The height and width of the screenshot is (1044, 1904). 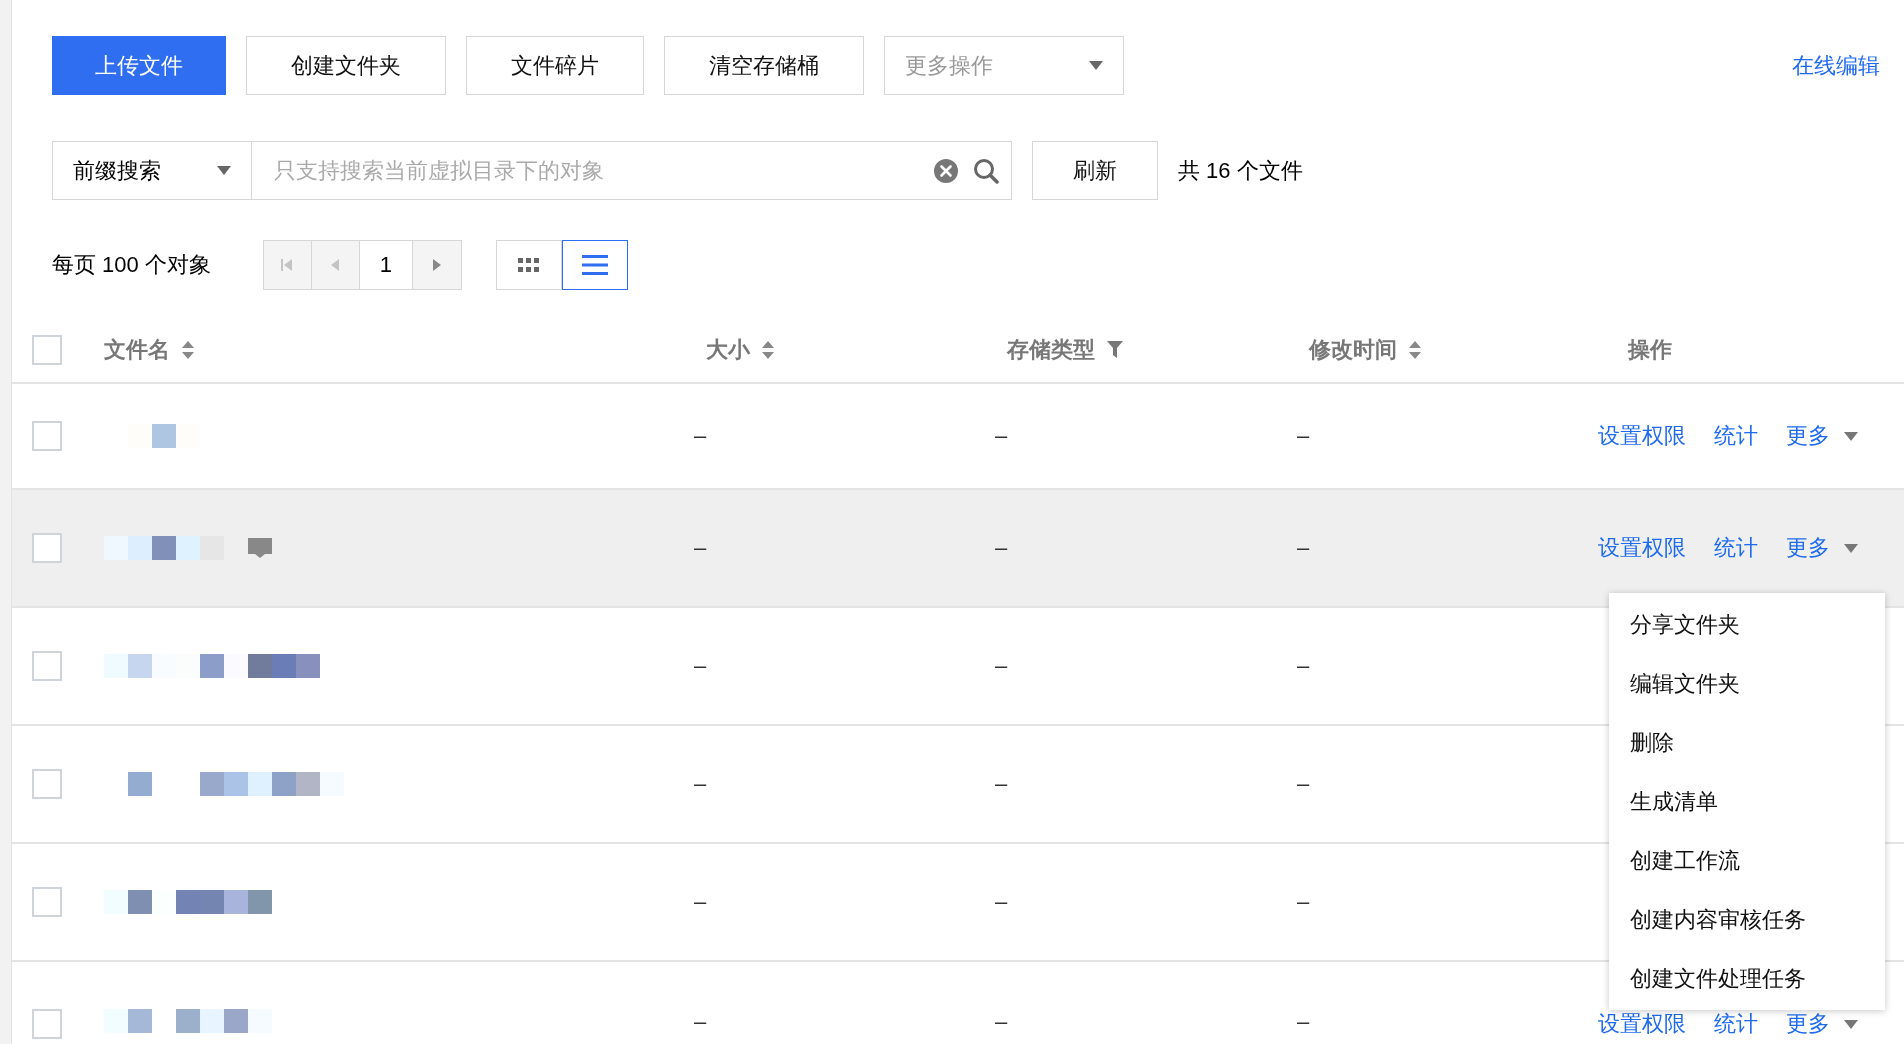 I want to click on menu-item: 创建文件处理任务, so click(x=1747, y=978).